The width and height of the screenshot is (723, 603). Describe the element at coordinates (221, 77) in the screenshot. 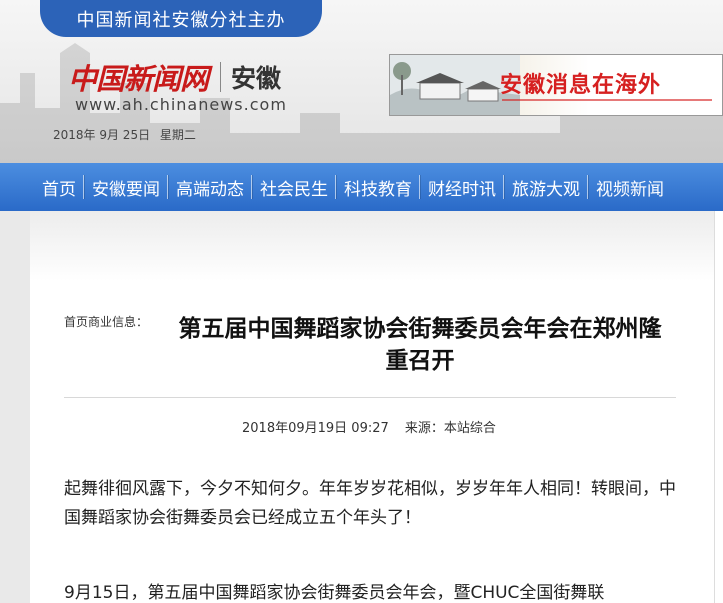

I see `logo-divider` at that location.